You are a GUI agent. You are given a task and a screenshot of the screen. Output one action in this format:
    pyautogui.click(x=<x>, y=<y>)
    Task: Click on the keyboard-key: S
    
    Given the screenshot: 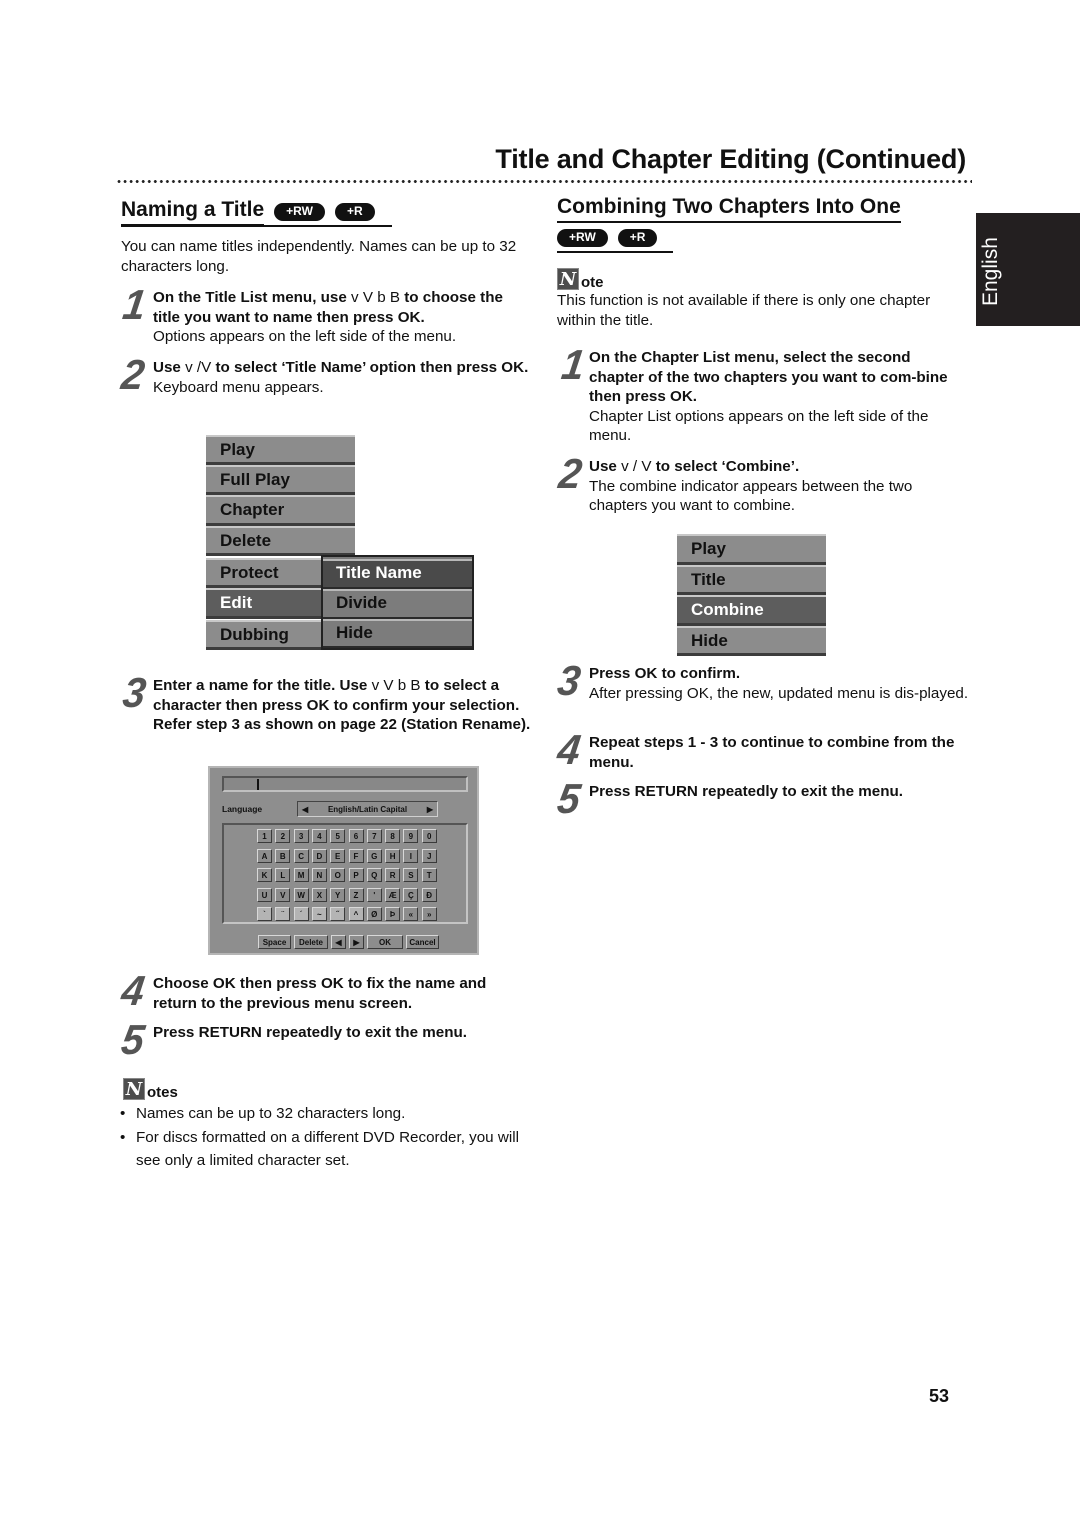 What is the action you would take?
    pyautogui.click(x=411, y=875)
    